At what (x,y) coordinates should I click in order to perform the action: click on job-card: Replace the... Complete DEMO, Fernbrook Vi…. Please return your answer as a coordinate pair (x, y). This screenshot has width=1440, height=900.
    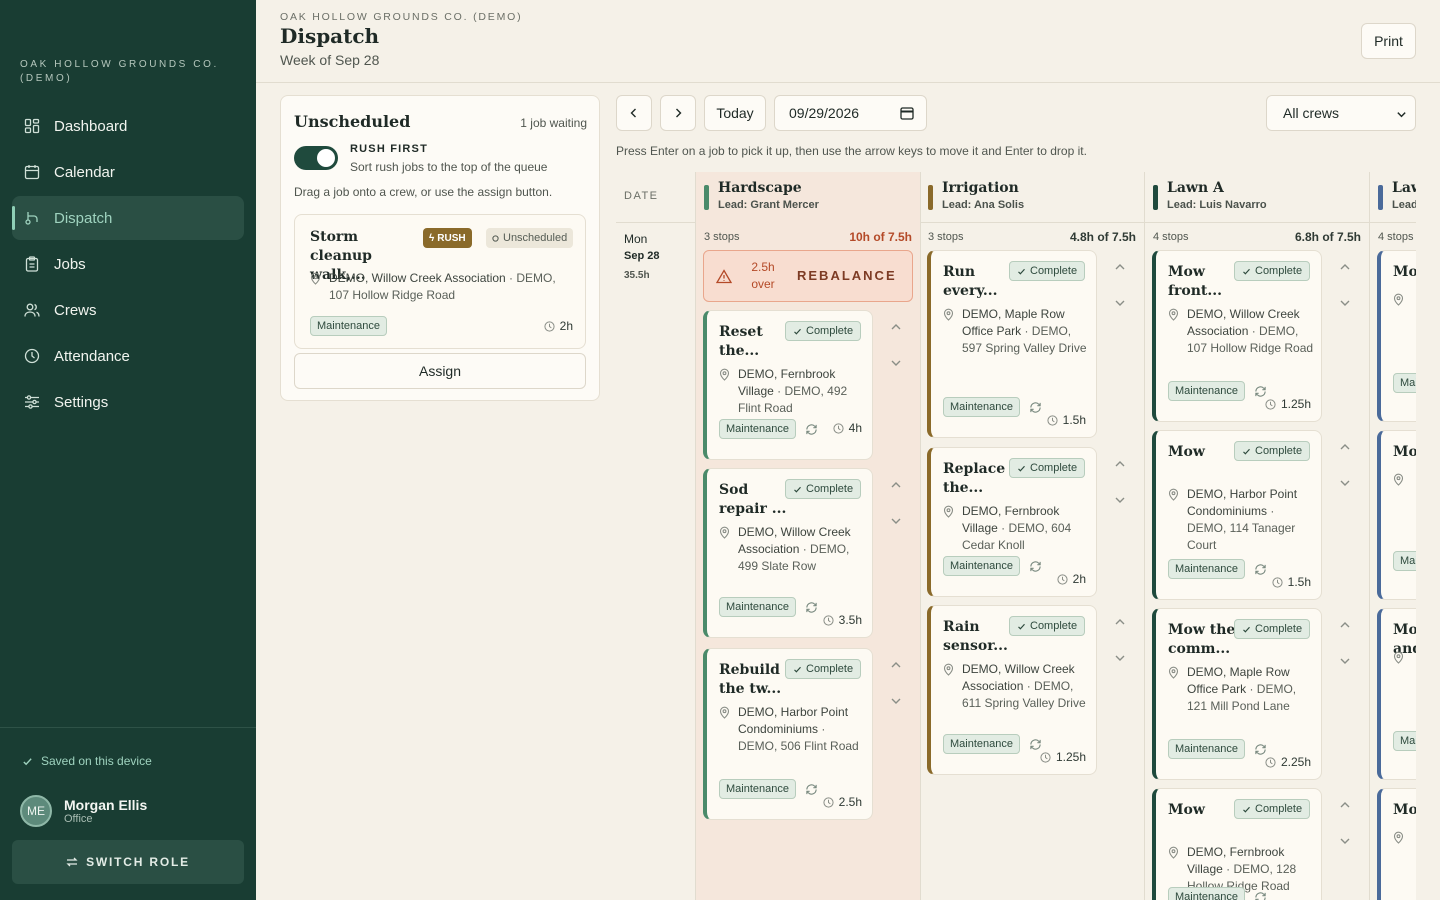
    Looking at the image, I should click on (1012, 522).